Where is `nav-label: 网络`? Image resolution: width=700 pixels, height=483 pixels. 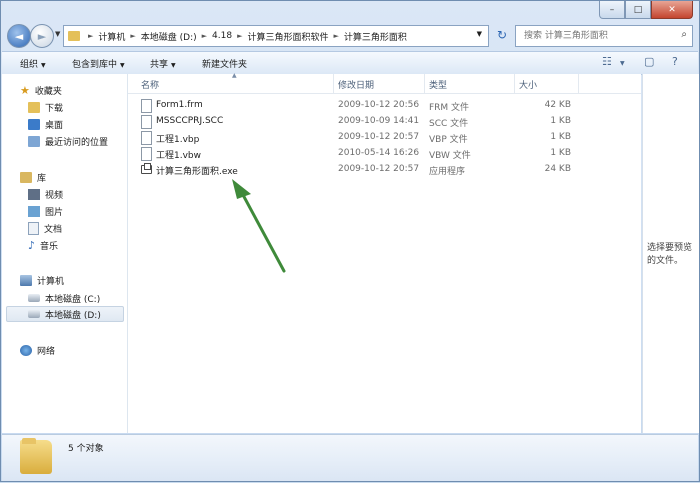 nav-label: 网络 is located at coordinates (46, 351).